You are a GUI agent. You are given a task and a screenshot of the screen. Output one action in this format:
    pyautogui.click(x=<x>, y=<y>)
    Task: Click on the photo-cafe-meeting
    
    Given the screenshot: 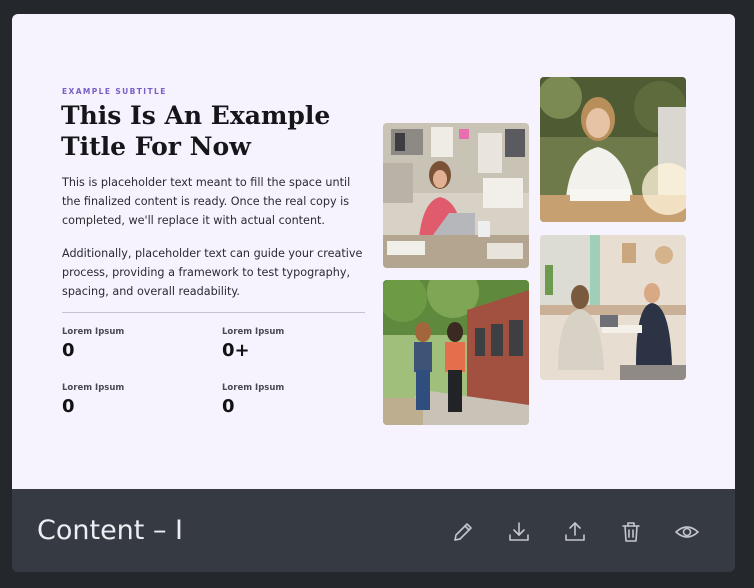 What is the action you would take?
    pyautogui.click(x=613, y=307)
    